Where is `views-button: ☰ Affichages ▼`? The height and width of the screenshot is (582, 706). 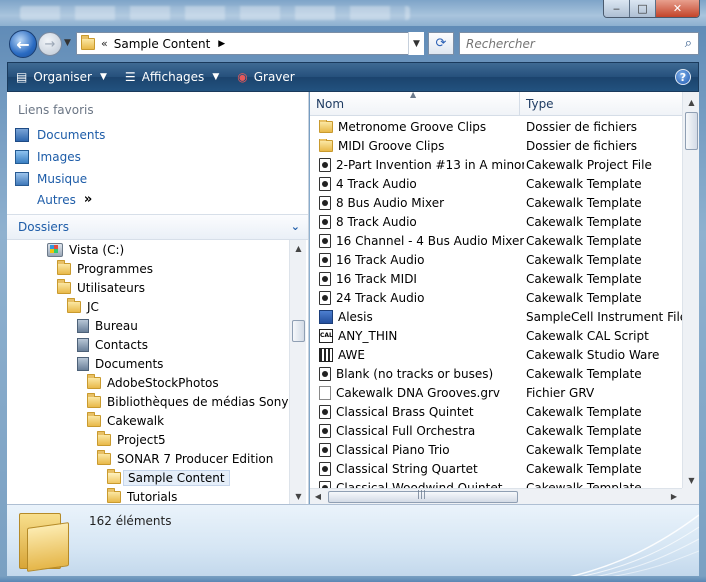 views-button: ☰ Affichages ▼ is located at coordinates (173, 77).